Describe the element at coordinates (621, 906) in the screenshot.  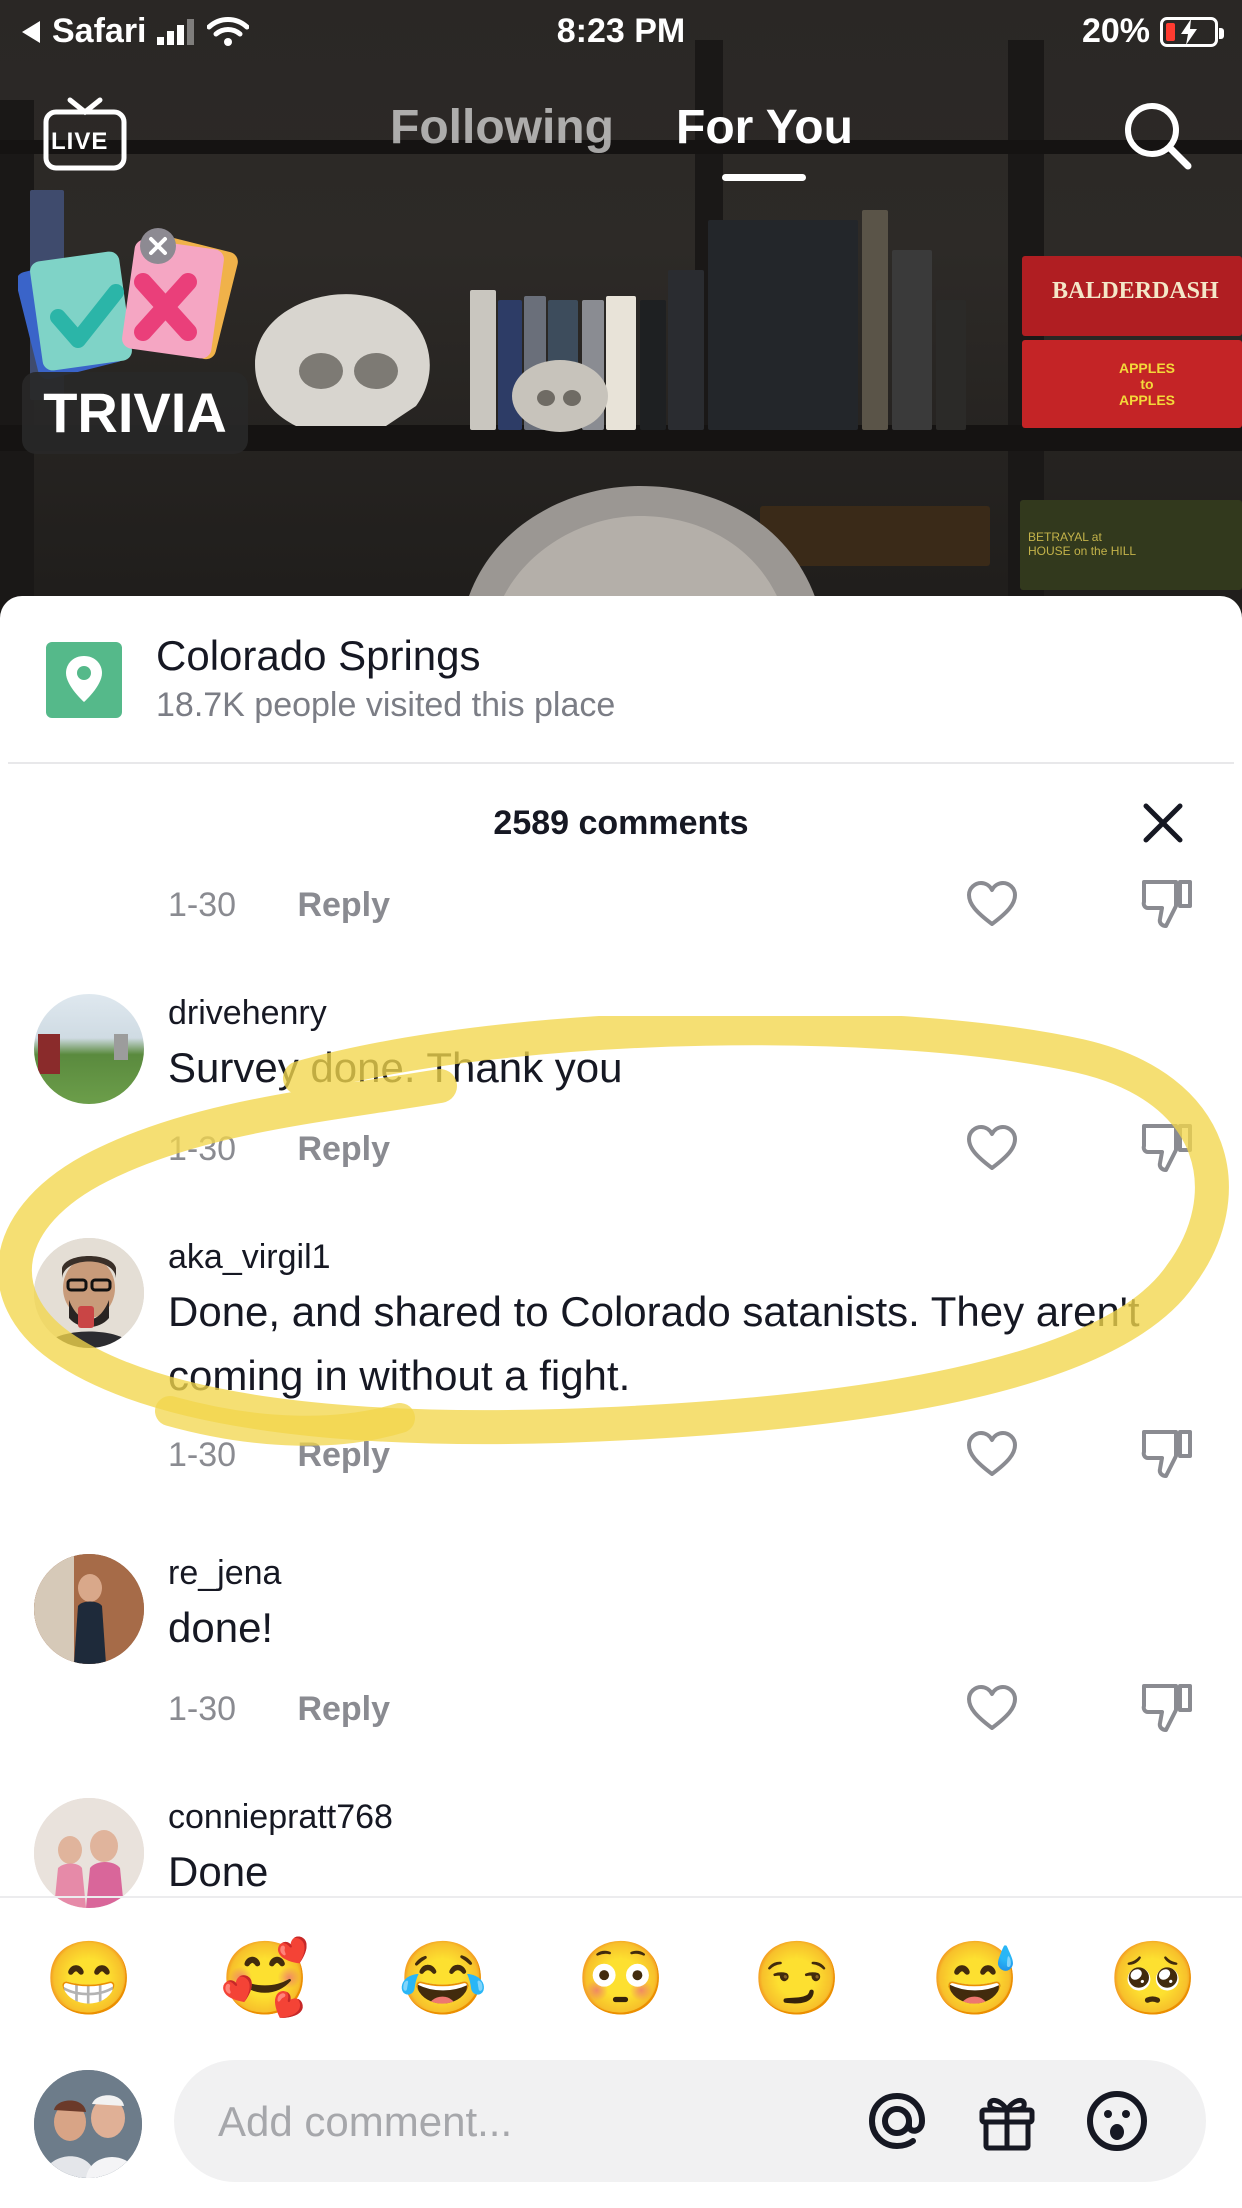
I see `comment-row: 1-30 Reply` at that location.